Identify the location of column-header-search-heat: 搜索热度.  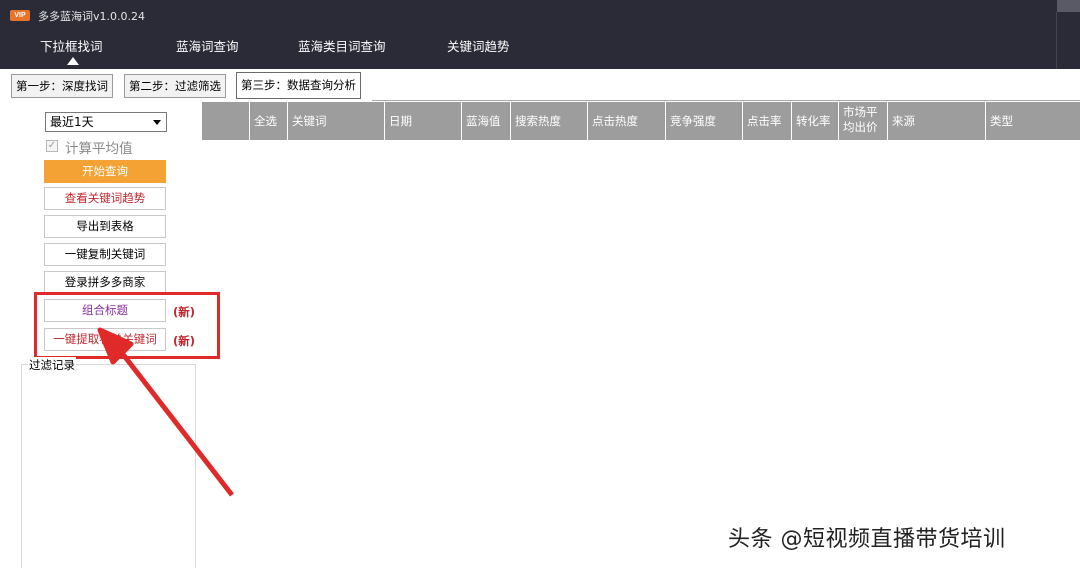
(549, 121).